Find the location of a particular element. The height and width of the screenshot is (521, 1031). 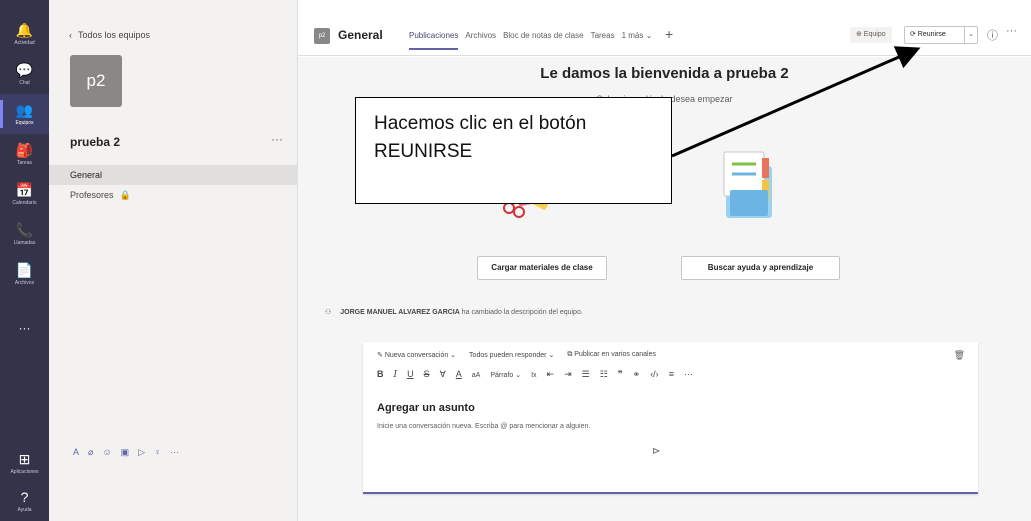

sticker-icon: ▷ is located at coordinates (141, 452).